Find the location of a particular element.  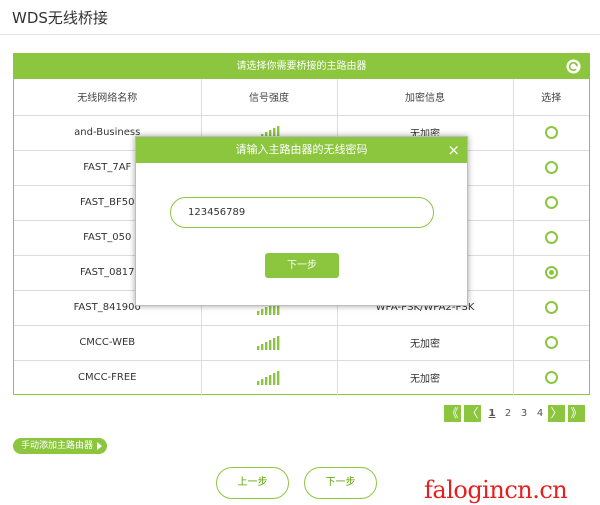

title-divider is located at coordinates (300, 34).